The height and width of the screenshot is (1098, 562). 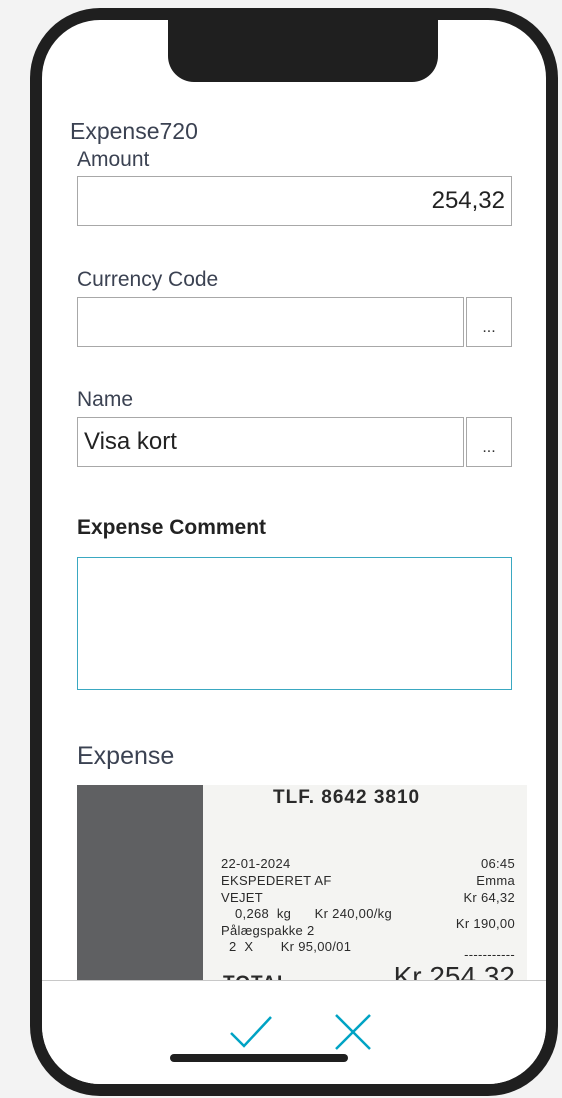 I want to click on bottom-action-bar, so click(x=294, y=1032).